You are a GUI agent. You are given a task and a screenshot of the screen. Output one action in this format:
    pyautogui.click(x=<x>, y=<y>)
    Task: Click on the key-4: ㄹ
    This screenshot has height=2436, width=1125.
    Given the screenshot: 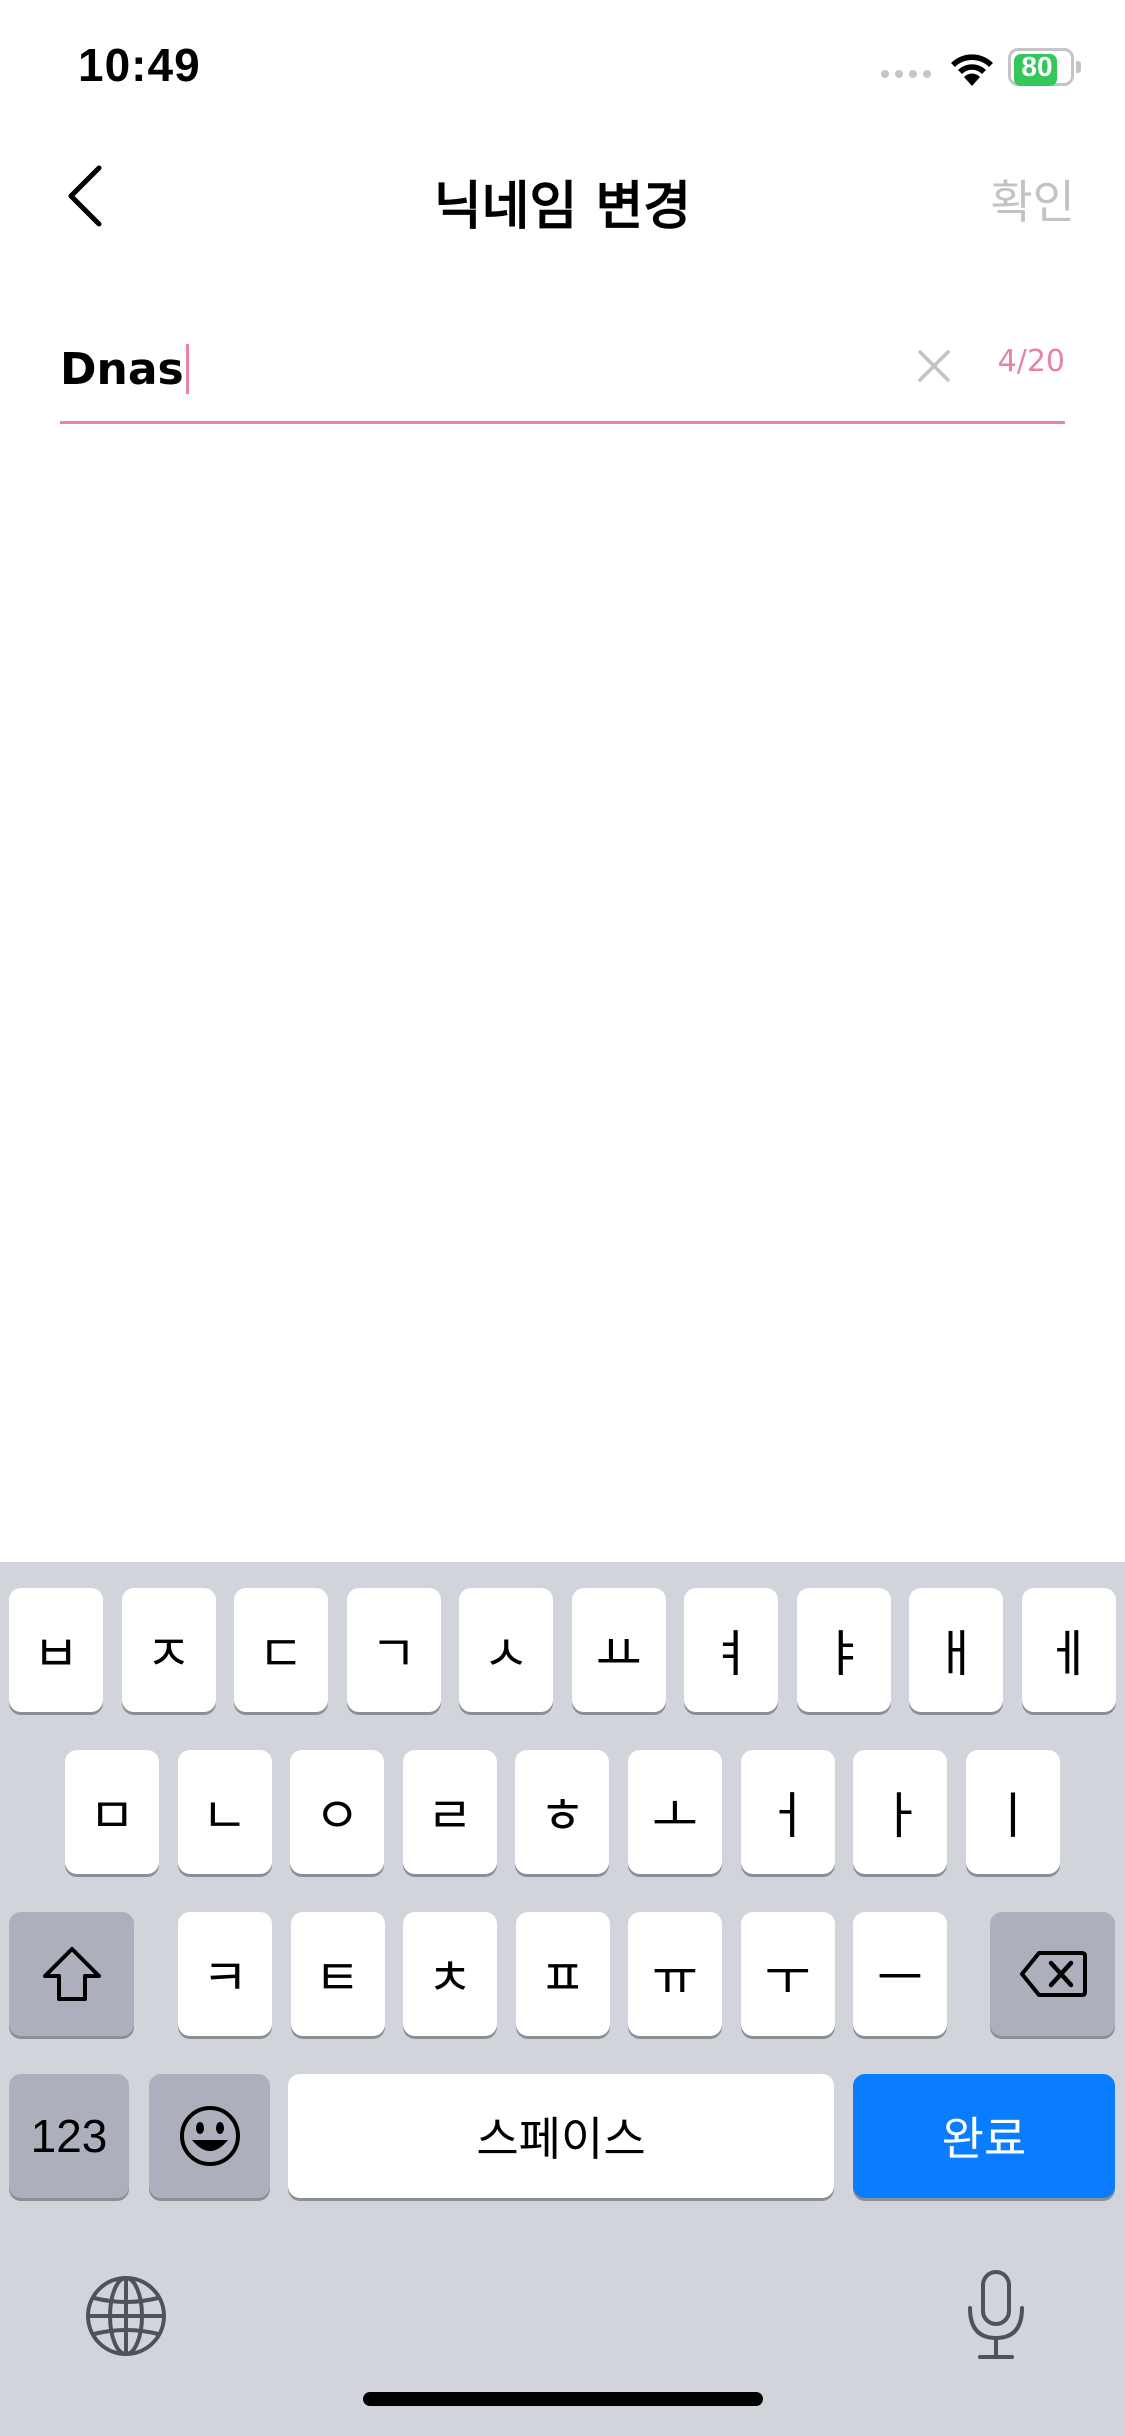 What is the action you would take?
    pyautogui.click(x=449, y=1812)
    